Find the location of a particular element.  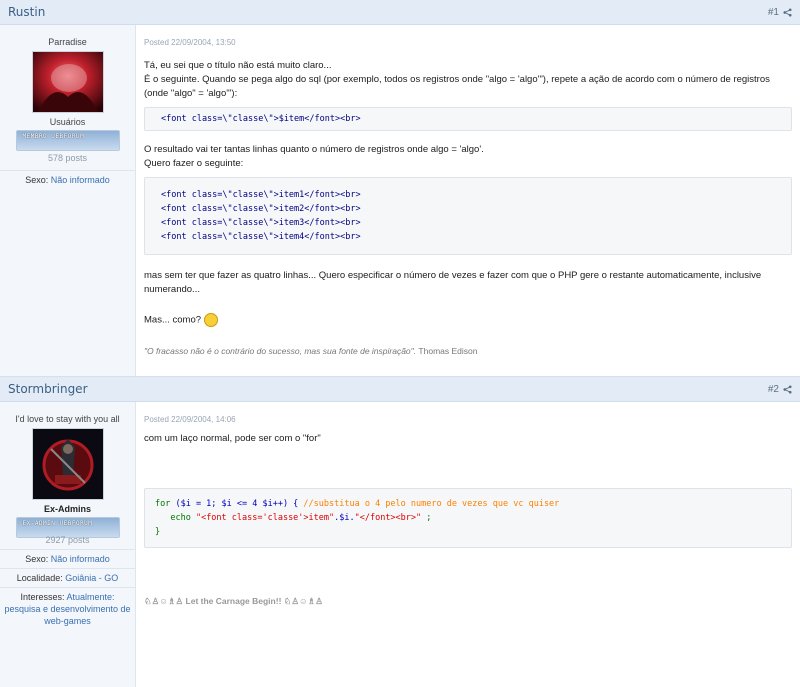

code-token: ($i = 1; $i <= 4 $i++) { is located at coordinates (237, 504).